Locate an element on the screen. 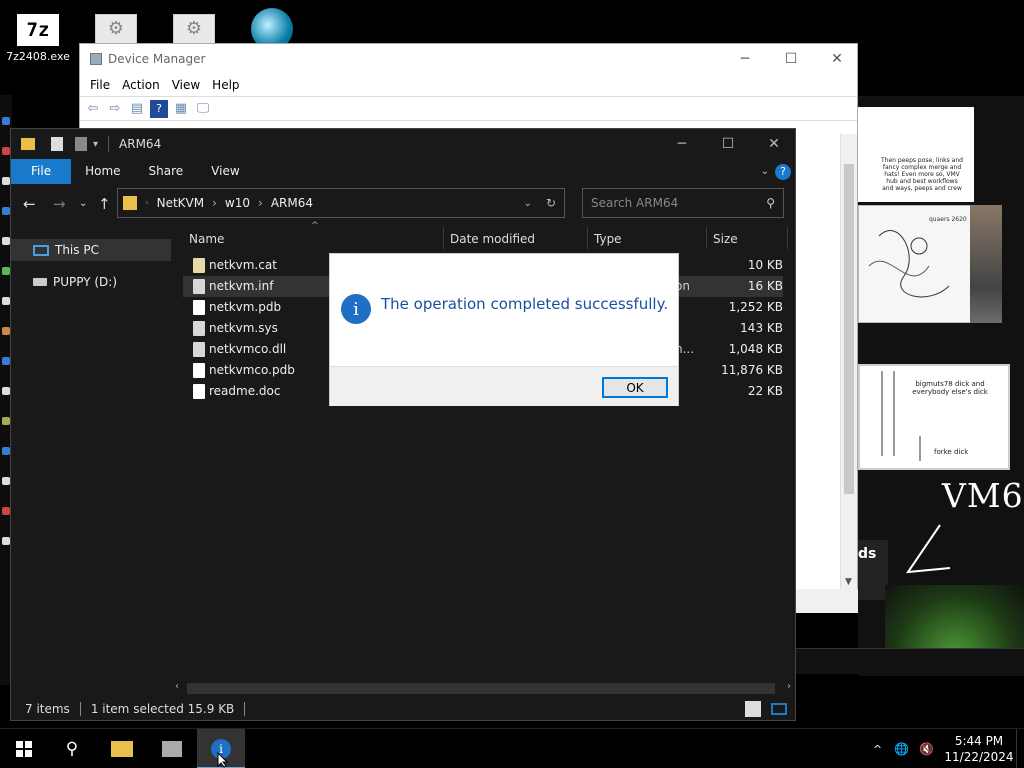 This screenshot has width=1024, height=768. new-folder-icon is located at coordinates (81, 144).